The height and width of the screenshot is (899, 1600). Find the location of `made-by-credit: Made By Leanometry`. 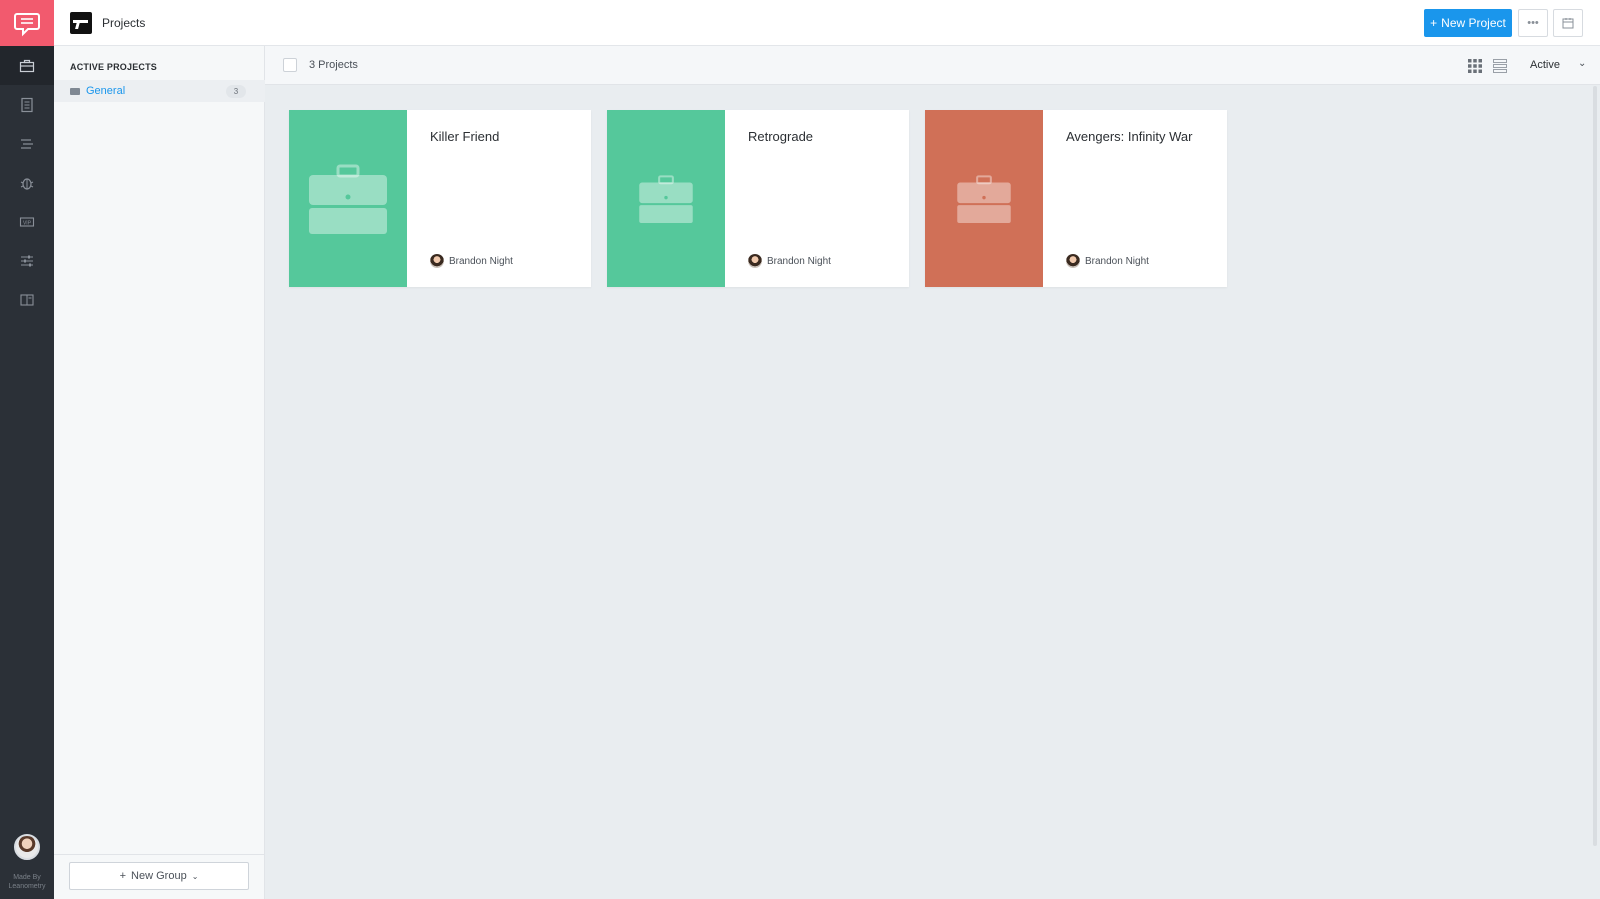

made-by-credit: Made By Leanometry is located at coordinates (27, 882).